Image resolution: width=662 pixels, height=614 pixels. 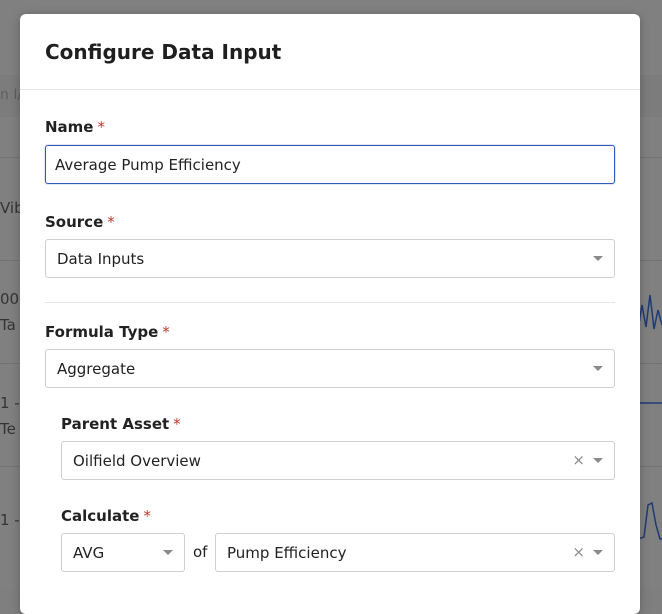 I want to click on calculate-function-select: AVG, so click(x=123, y=552).